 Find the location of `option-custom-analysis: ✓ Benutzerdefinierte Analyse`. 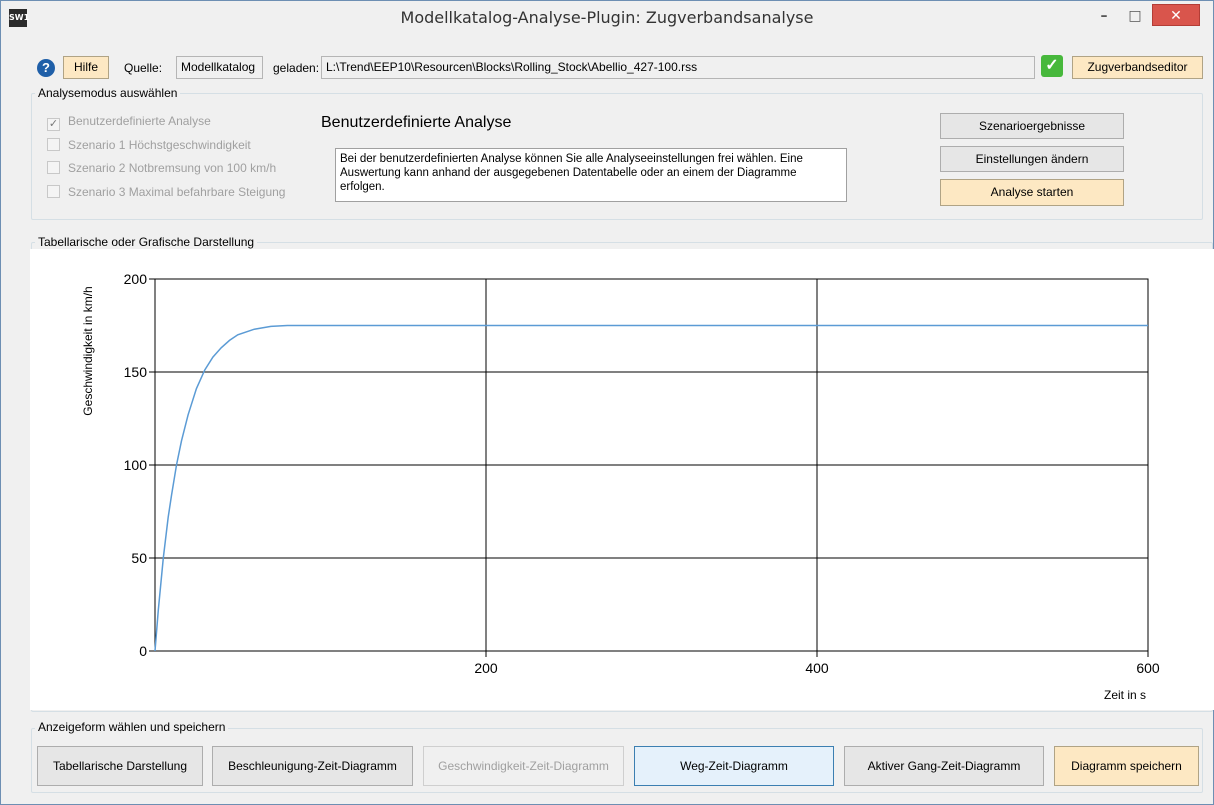

option-custom-analysis: ✓ Benutzerdefinierte Analyse is located at coordinates (129, 122).